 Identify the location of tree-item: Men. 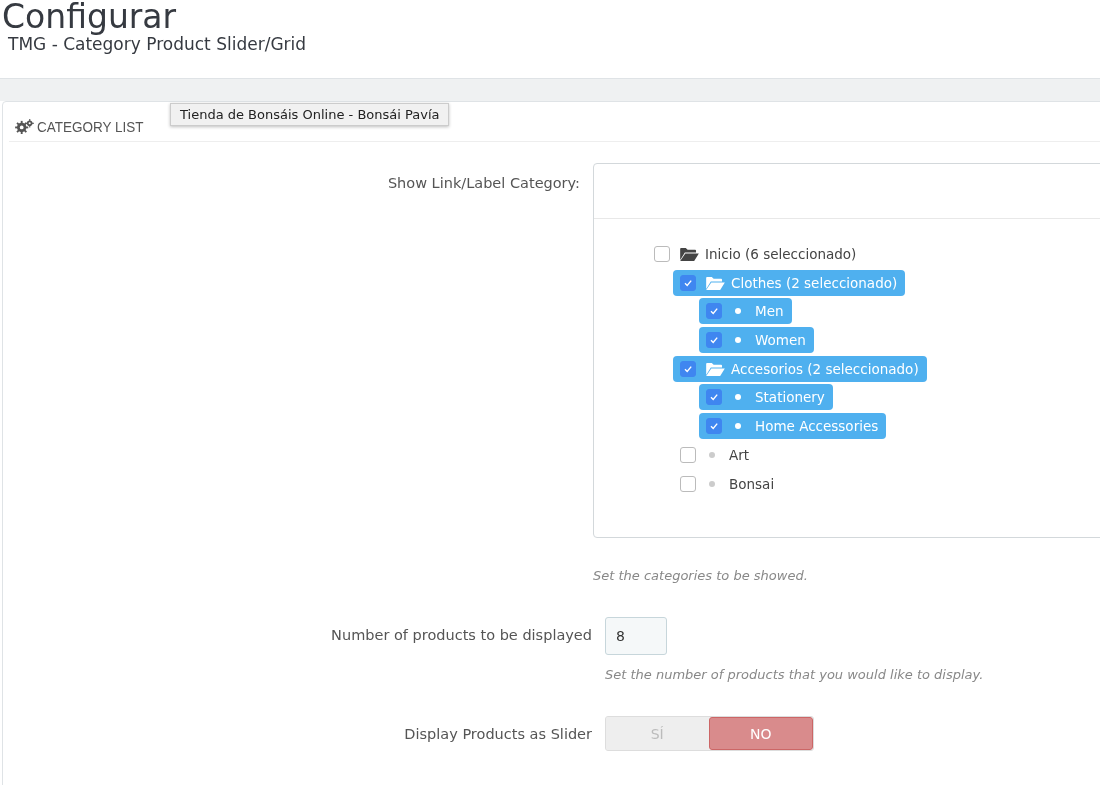
(745, 311).